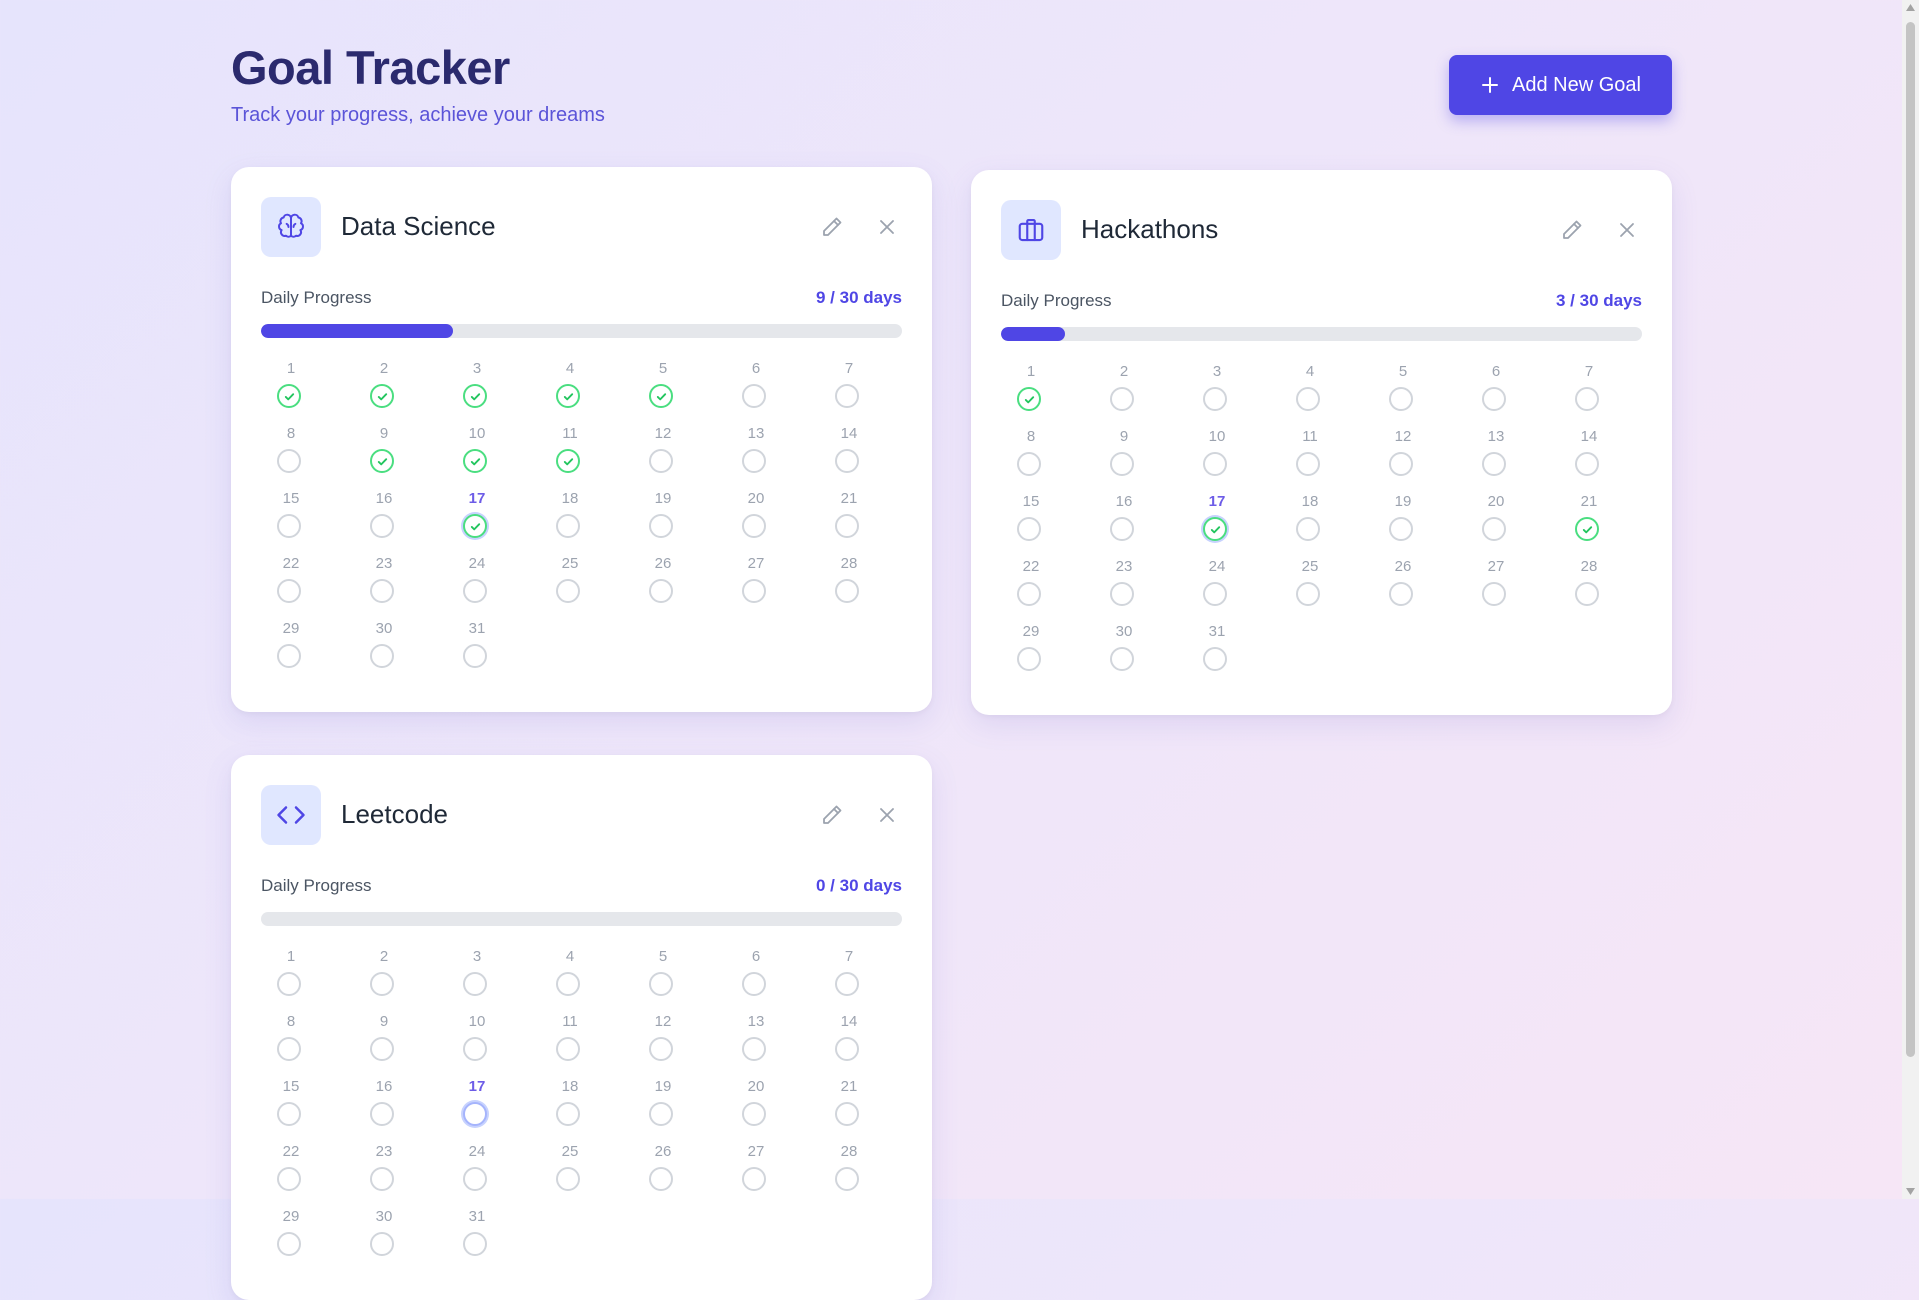 Image resolution: width=1919 pixels, height=1300 pixels. What do you see at coordinates (1910, 1191) in the screenshot?
I see `scroll-down-icon` at bounding box center [1910, 1191].